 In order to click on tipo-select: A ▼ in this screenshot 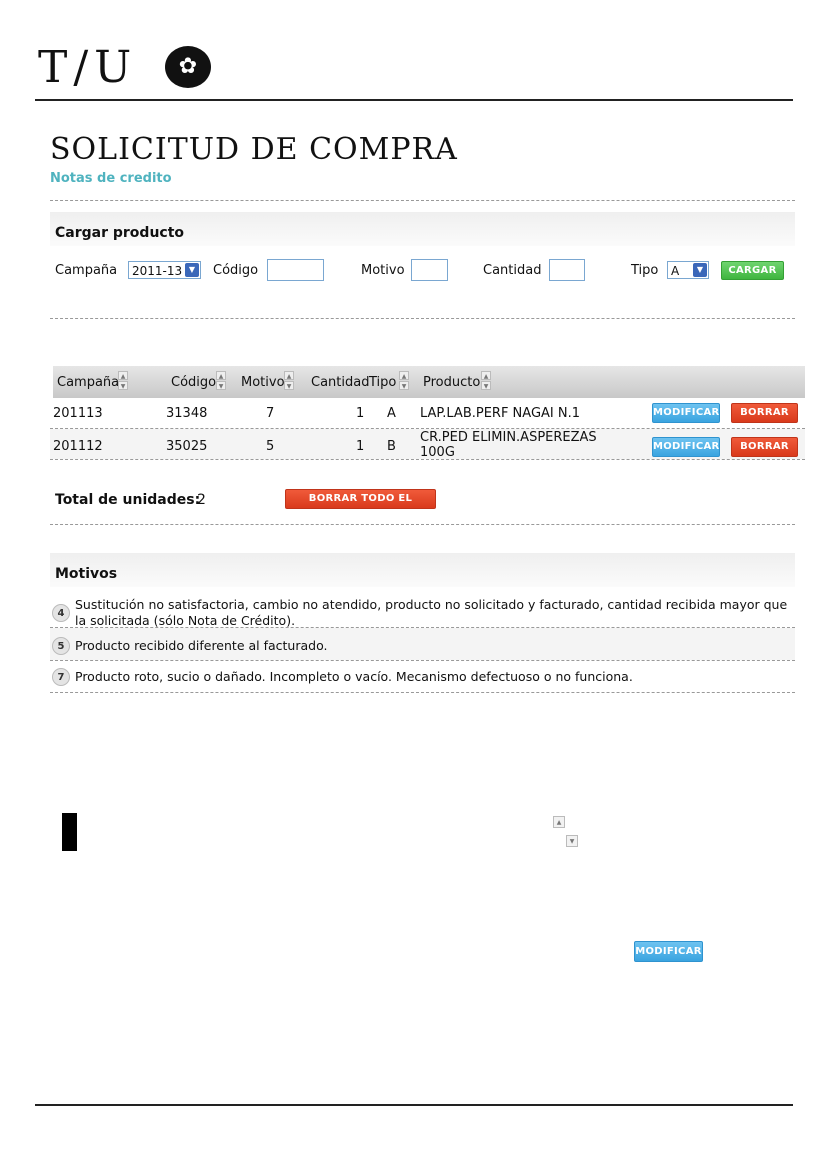, I will do `click(688, 270)`.